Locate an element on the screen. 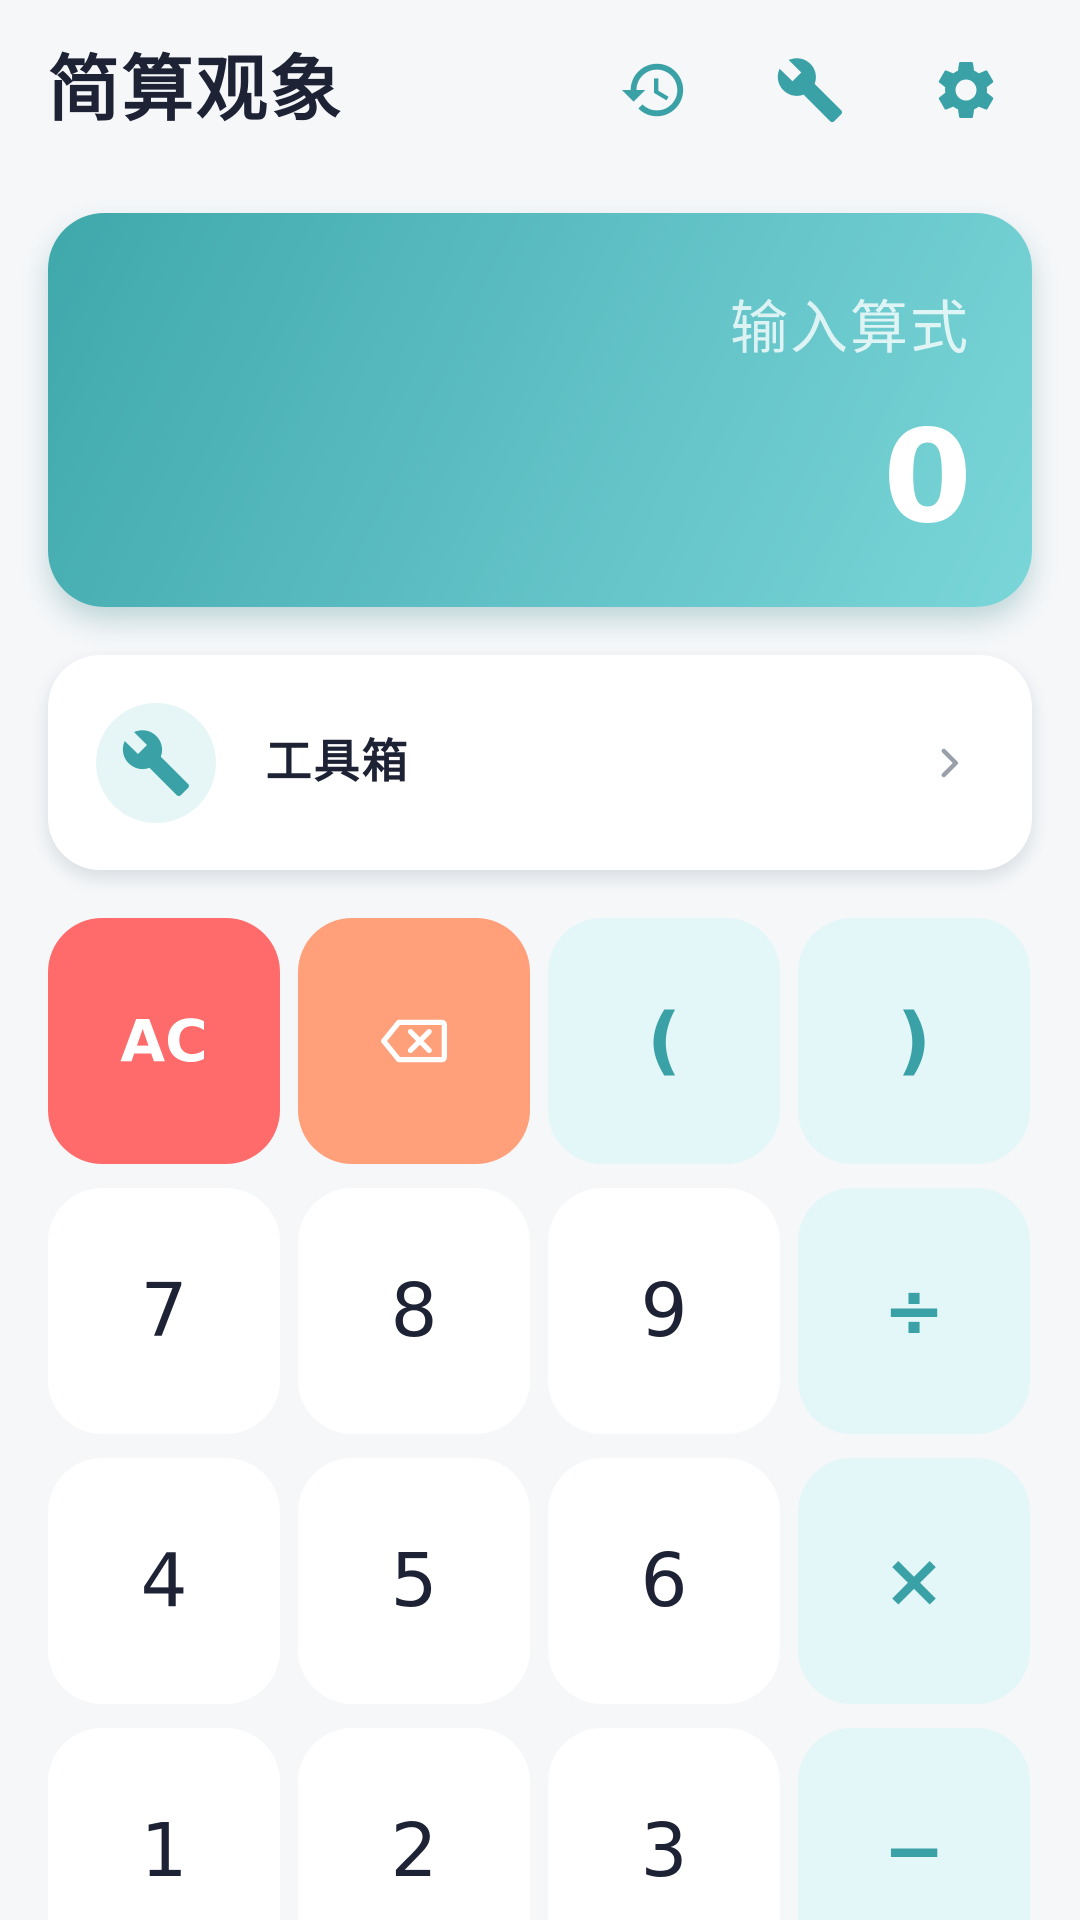 The height and width of the screenshot is (1920, 1080). digit-6-button: 6 is located at coordinates (664, 1581).